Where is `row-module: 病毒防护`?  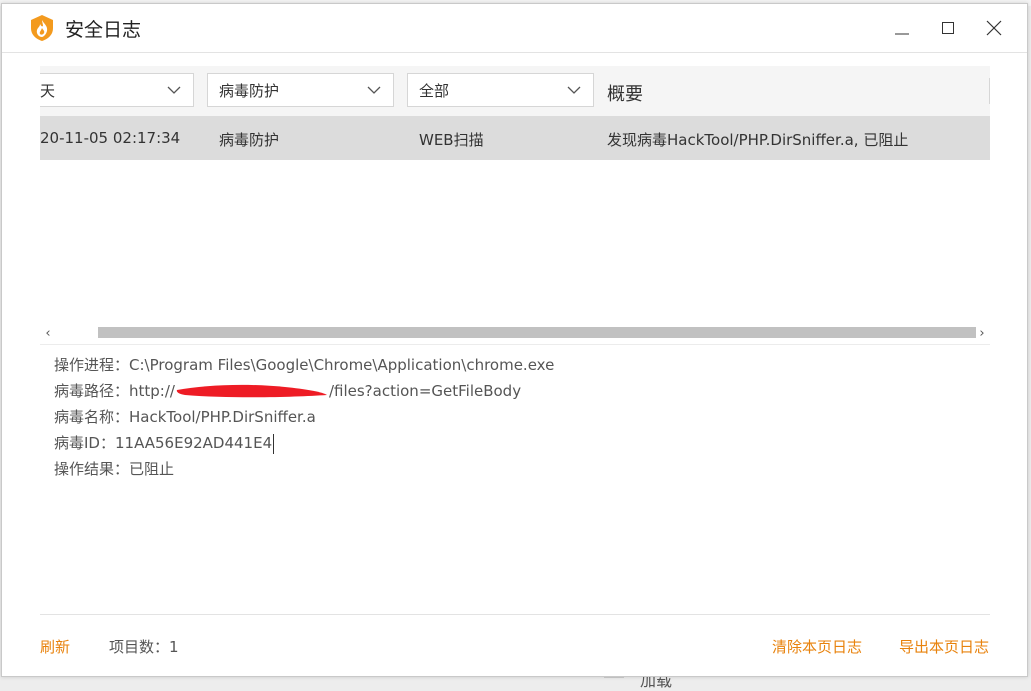
row-module: 病毒防护 is located at coordinates (249, 140).